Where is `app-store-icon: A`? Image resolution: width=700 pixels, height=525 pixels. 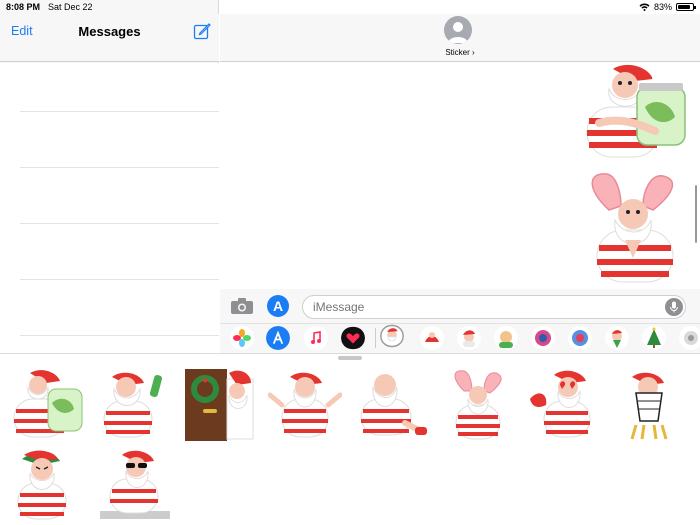
app-store-icon: A is located at coordinates (278, 306).